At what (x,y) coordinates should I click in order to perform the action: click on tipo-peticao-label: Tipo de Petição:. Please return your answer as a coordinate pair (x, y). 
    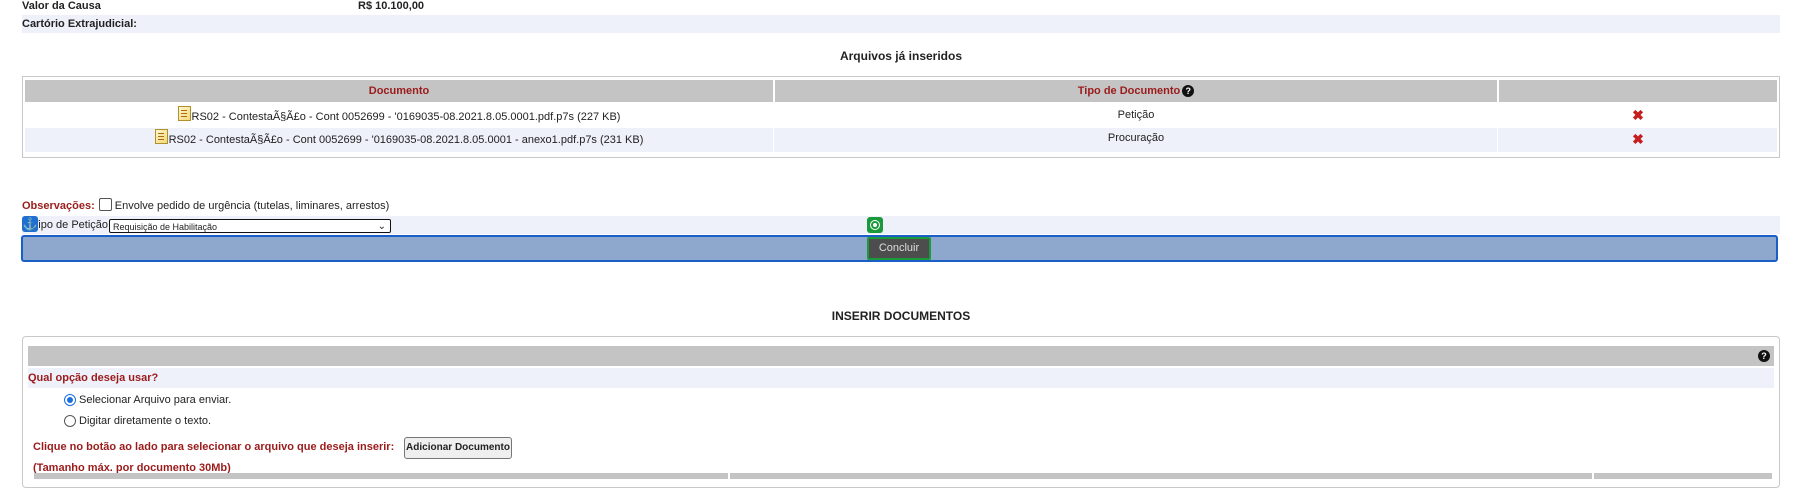
    Looking at the image, I should click on (72, 225).